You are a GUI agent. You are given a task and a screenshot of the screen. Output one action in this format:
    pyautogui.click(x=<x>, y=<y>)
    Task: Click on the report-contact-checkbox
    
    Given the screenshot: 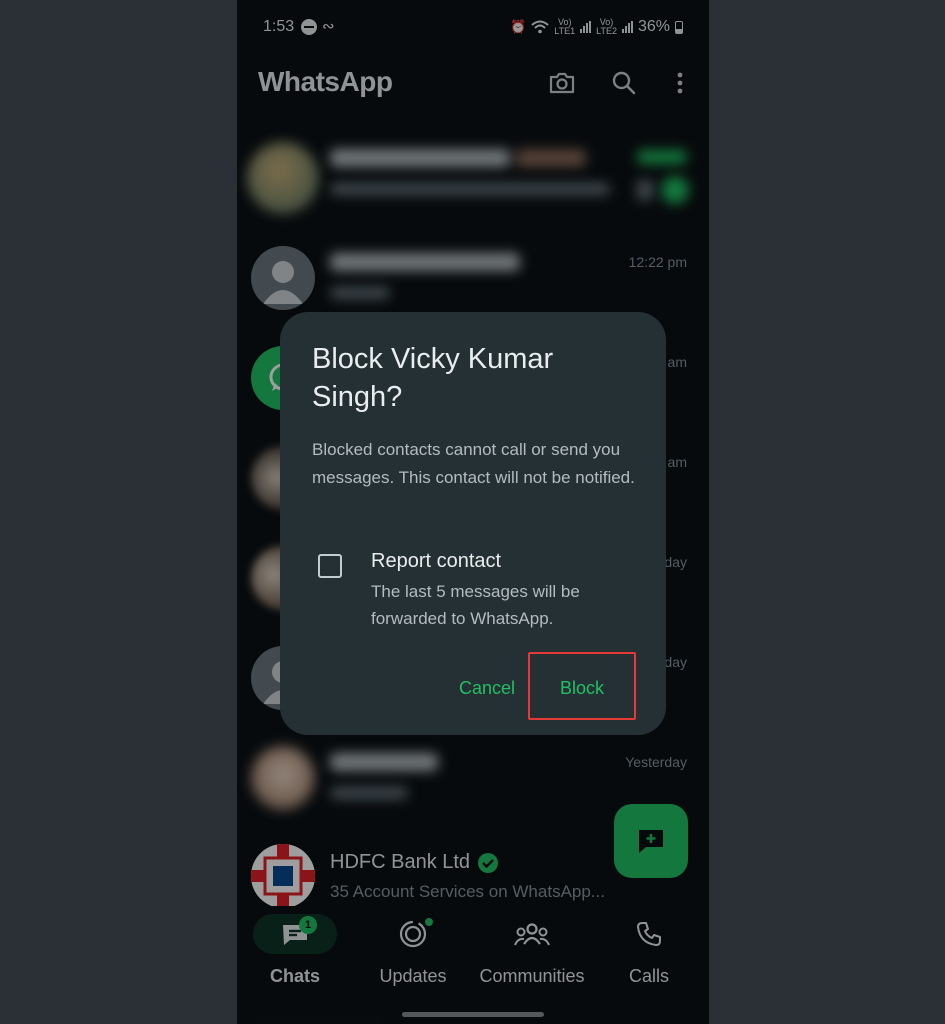 What is the action you would take?
    pyautogui.click(x=330, y=566)
    